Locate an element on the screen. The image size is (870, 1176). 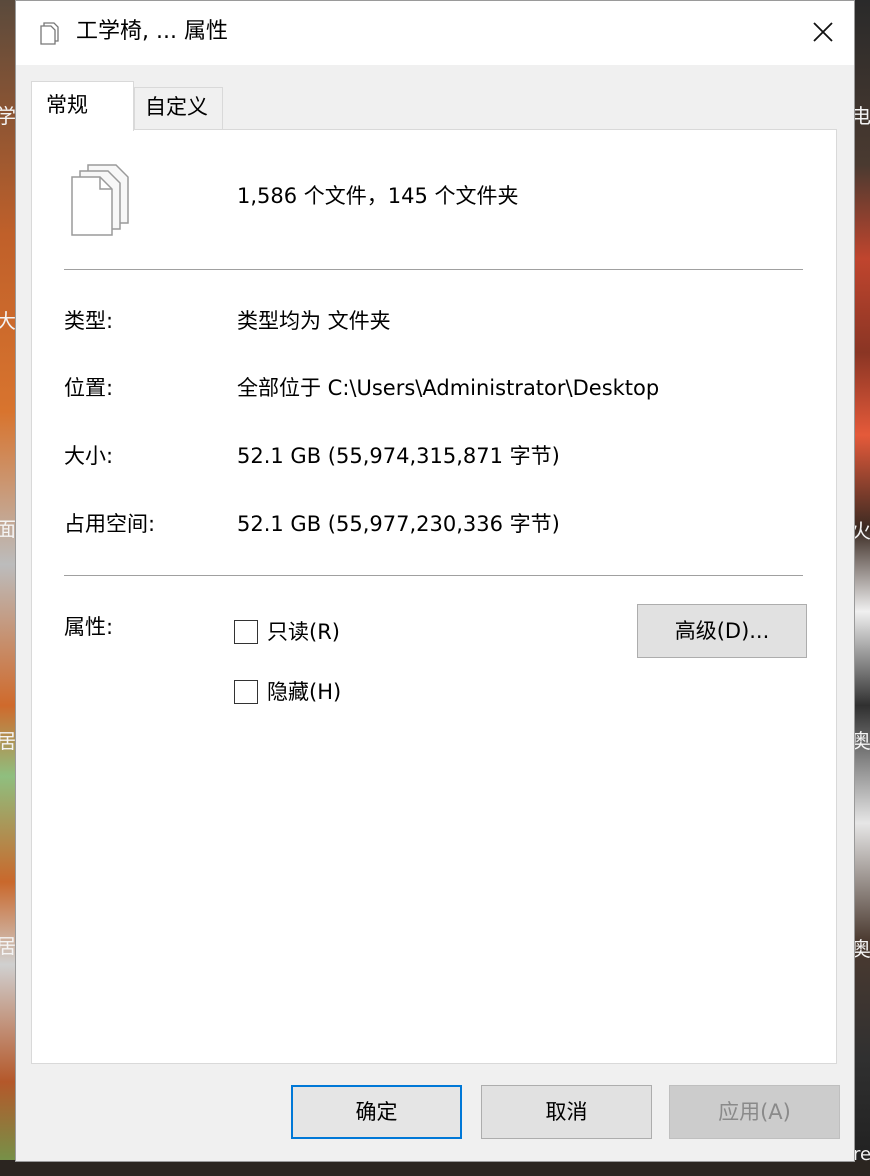
tab-general: 常规 is located at coordinates (82, 106).